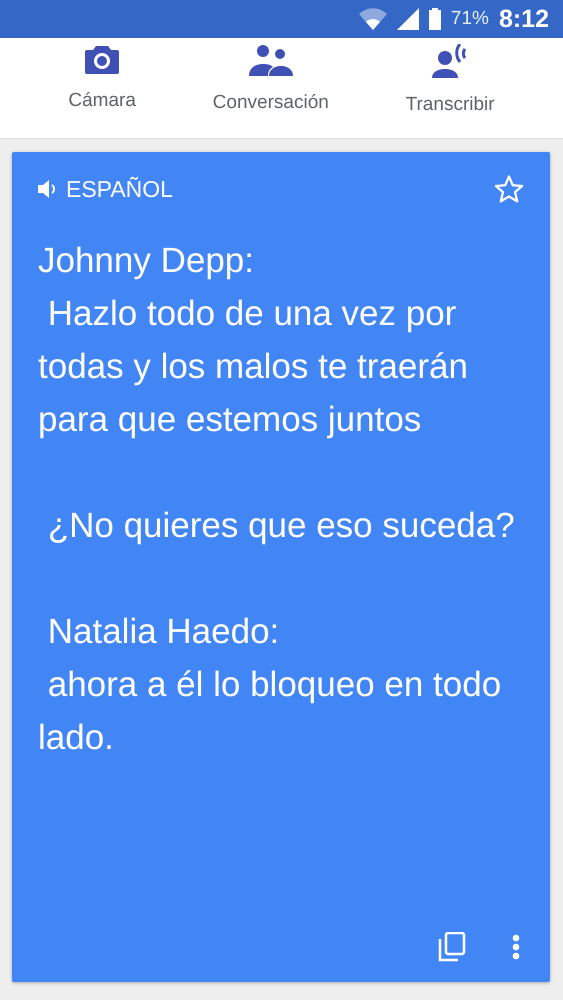  Describe the element at coordinates (102, 59) in the screenshot. I see `camera-icon` at that location.